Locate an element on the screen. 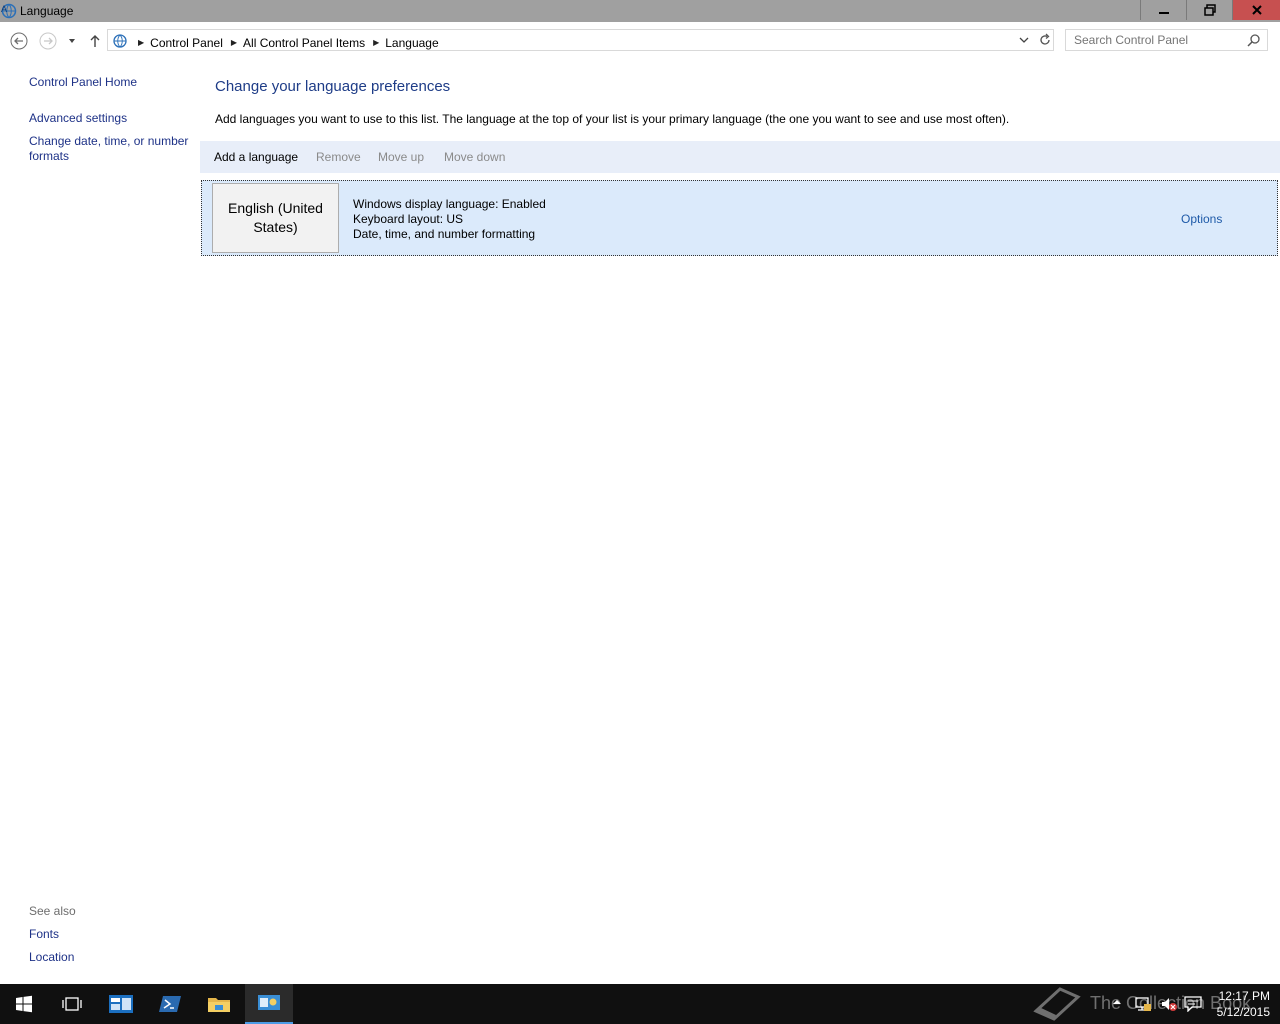  control-panel-location-icon is located at coordinates (121, 42).